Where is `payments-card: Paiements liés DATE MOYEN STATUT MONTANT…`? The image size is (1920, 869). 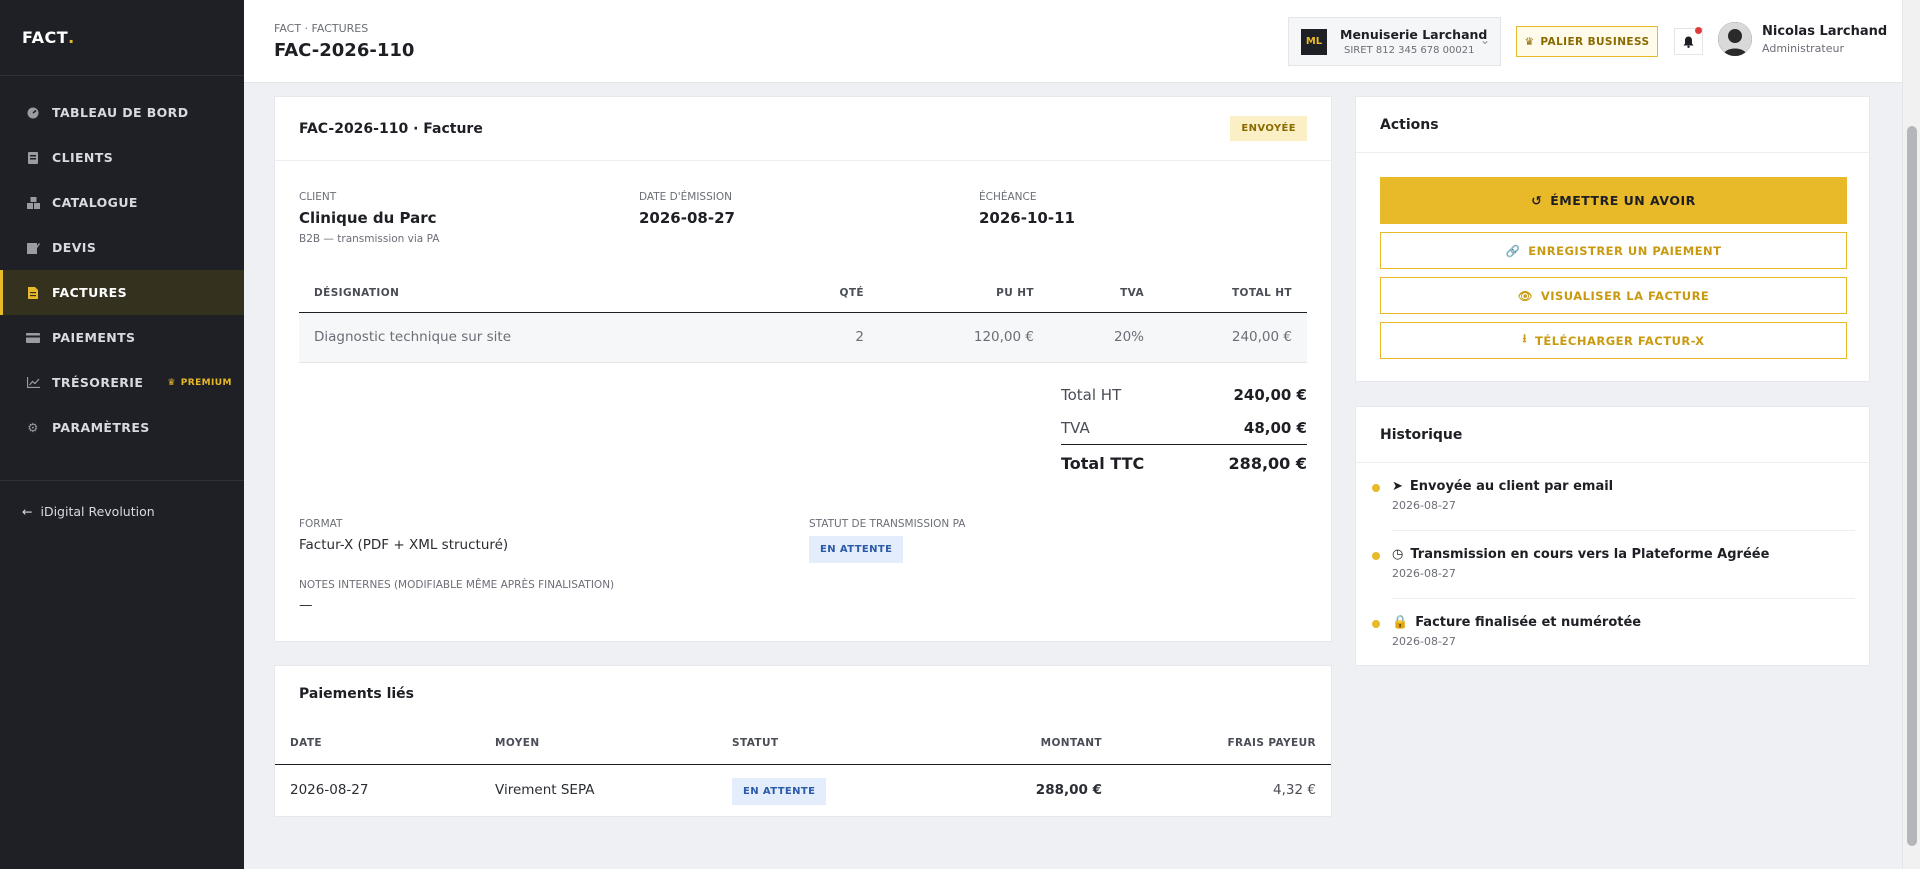 payments-card: Paiements liés DATE MOYEN STATUT MONTANT… is located at coordinates (803, 741).